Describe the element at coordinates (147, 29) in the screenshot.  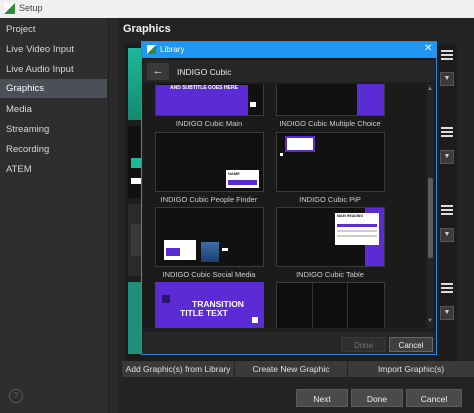
I see `page-title: Graphics` at that location.